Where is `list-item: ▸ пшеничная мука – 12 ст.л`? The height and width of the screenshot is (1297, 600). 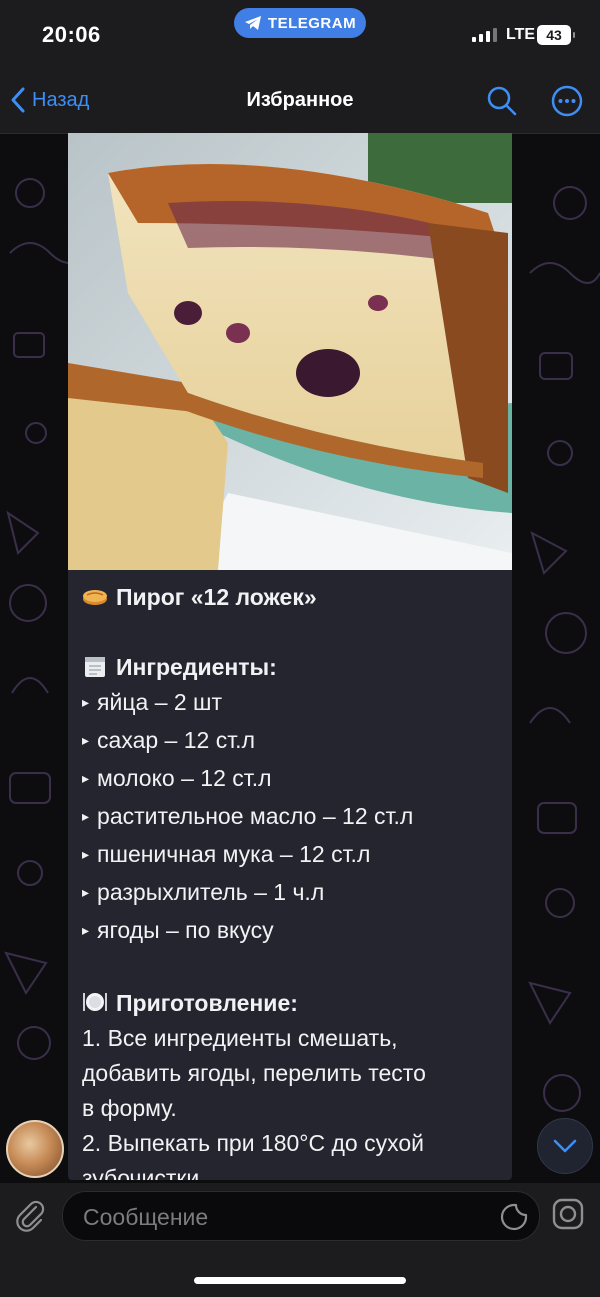
list-item: ▸ пшеничная мука – 12 ст.л is located at coordinates (226, 854).